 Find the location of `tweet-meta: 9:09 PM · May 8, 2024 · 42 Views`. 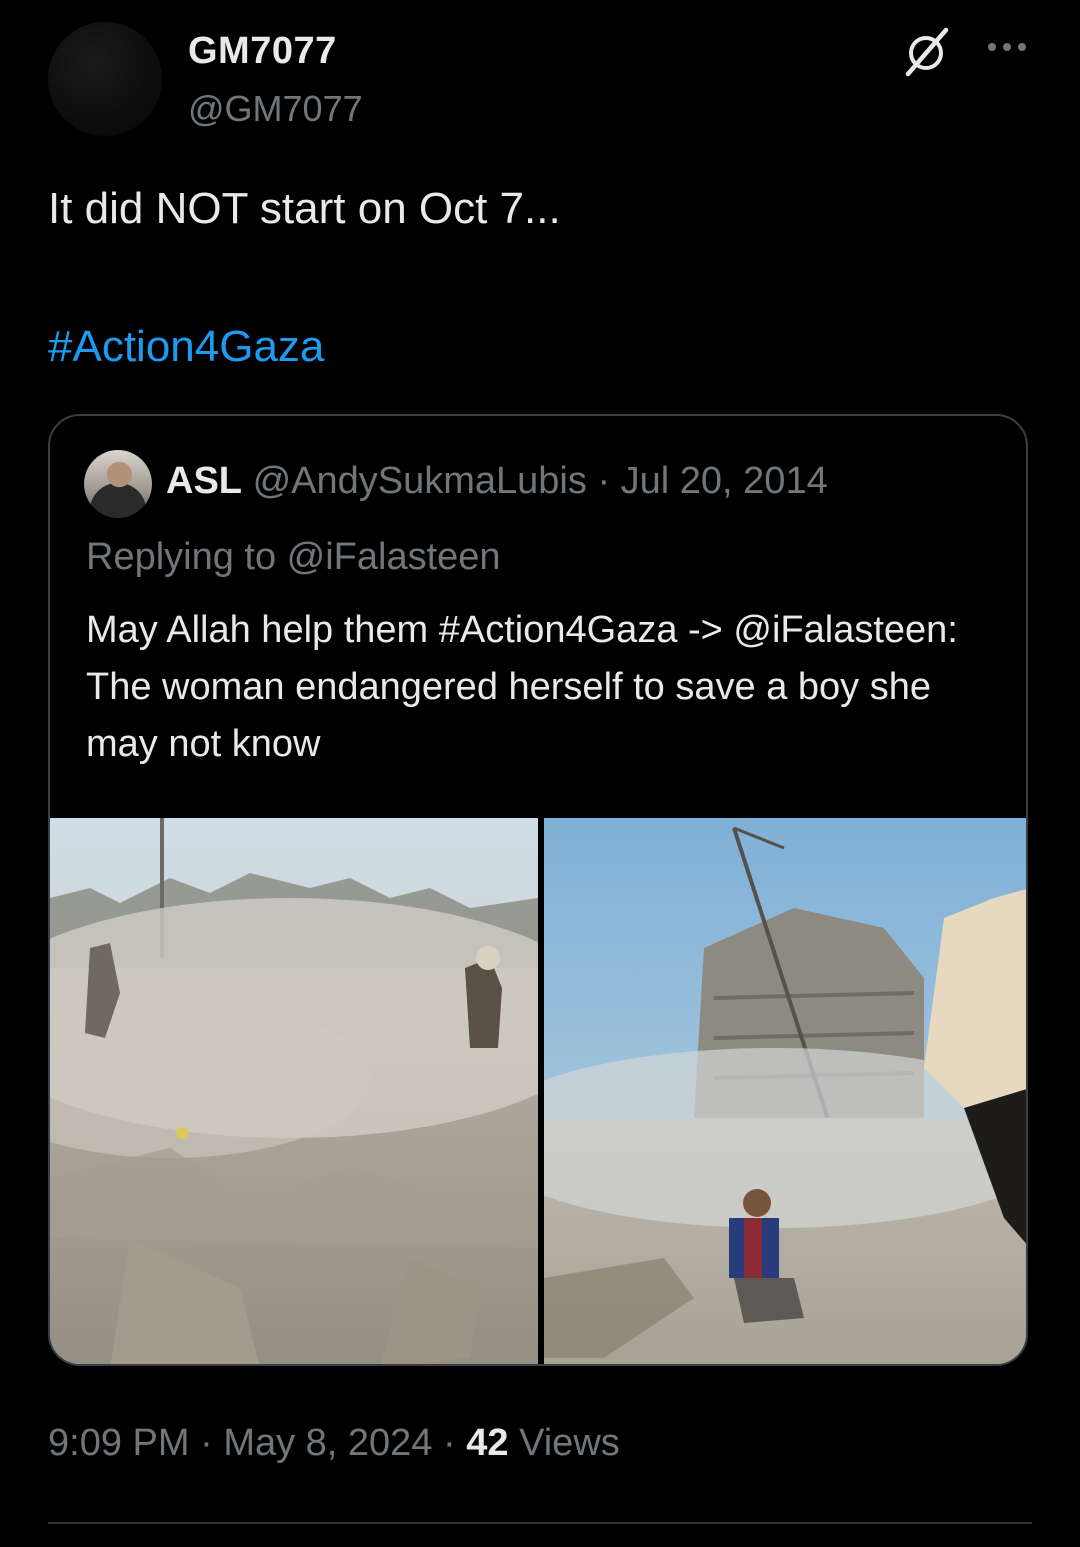

tweet-meta: 9:09 PM · May 8, 2024 · 42 Views is located at coordinates (334, 1443).